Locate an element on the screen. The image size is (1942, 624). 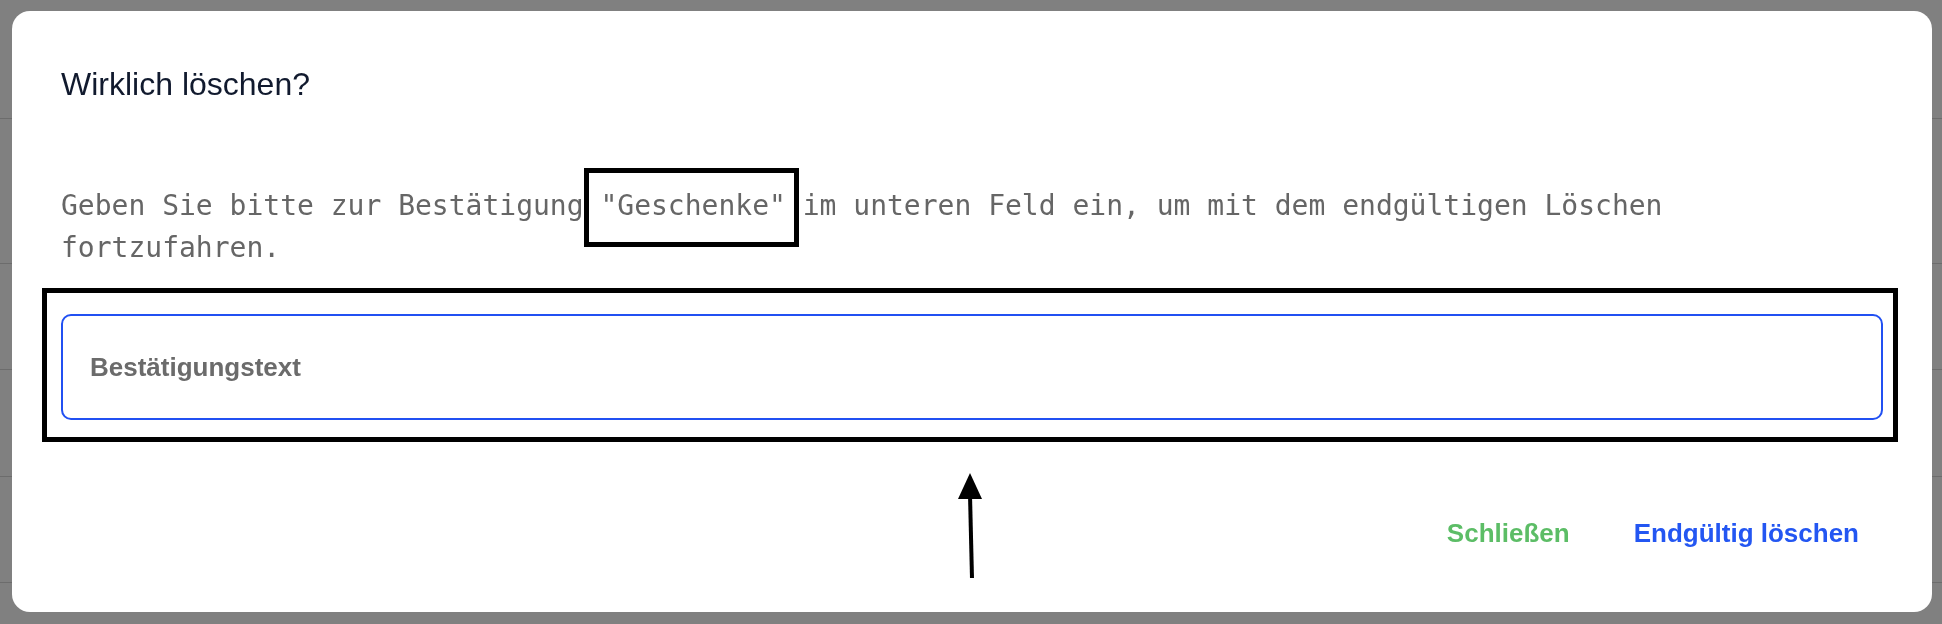
delete-button: Endgültig löschen is located at coordinates (1746, 533).